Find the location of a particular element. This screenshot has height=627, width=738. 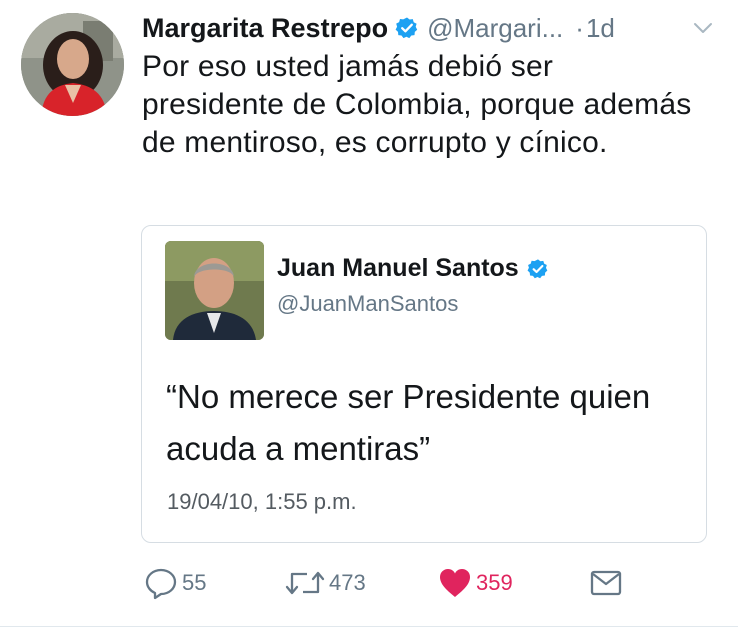

author-avatar is located at coordinates (72, 64).